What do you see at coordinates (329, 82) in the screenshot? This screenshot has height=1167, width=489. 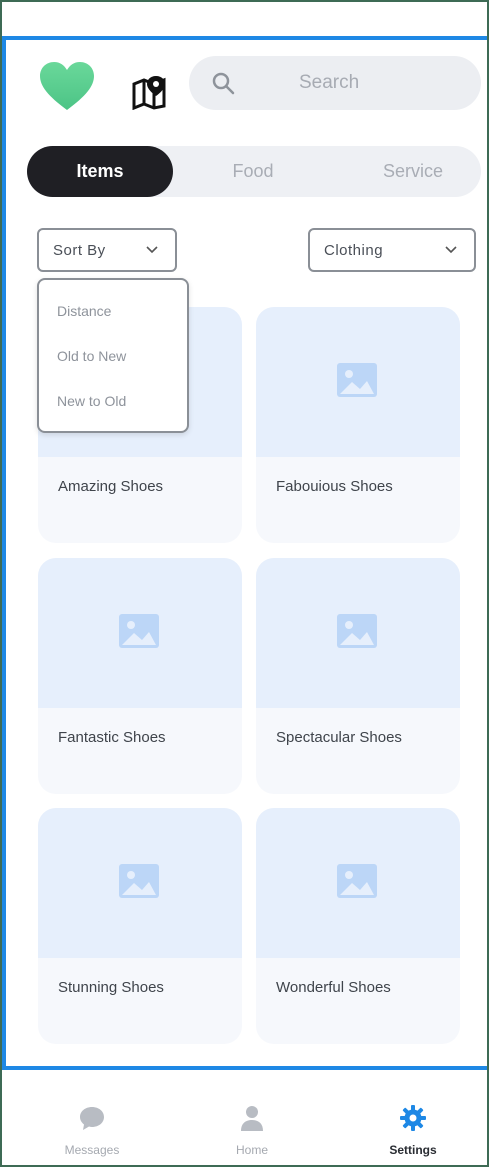 I see `search-placeholder: Search` at bounding box center [329, 82].